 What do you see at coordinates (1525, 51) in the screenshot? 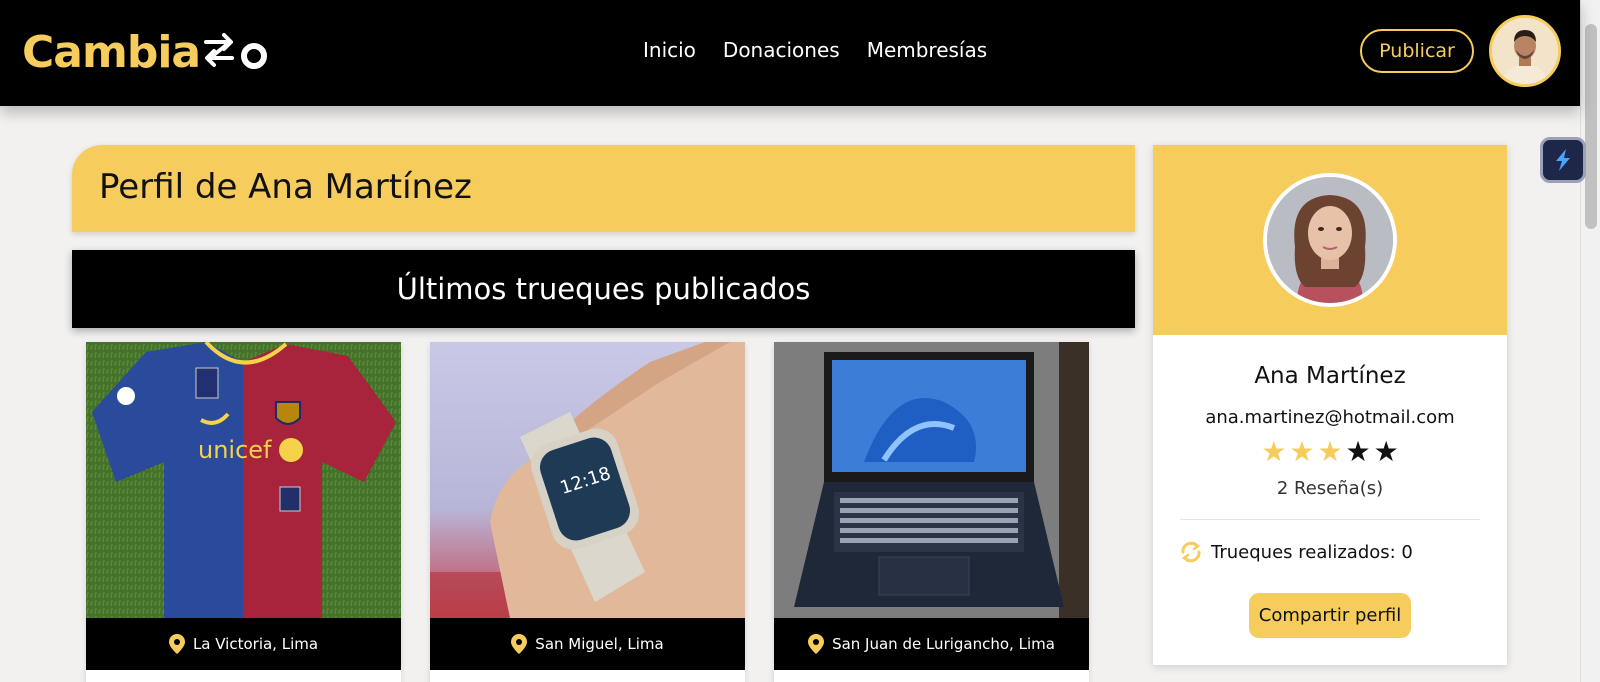
I see `user-avatar` at bounding box center [1525, 51].